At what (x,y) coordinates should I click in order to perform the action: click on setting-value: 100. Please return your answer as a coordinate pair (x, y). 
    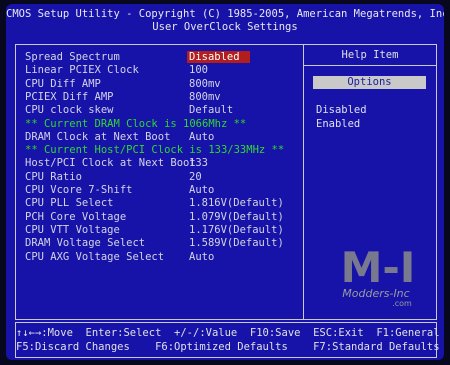
    Looking at the image, I should click on (198, 70).